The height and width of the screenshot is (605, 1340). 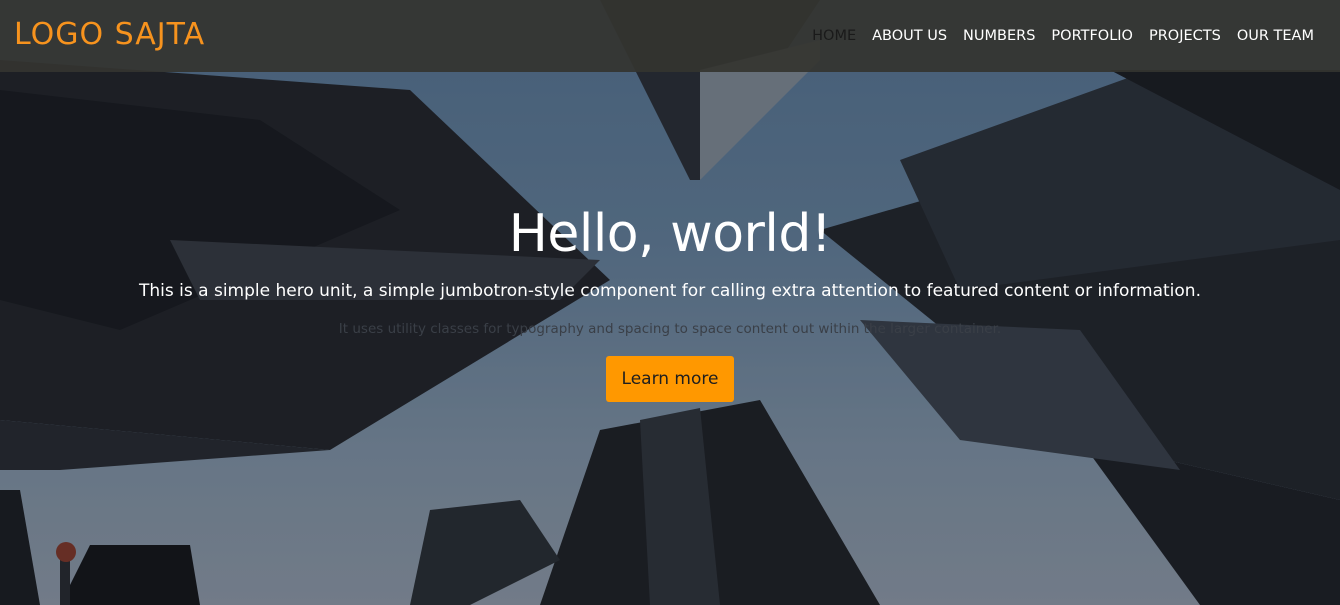 I want to click on logo-link: LOGO SAJTA, so click(x=109, y=35).